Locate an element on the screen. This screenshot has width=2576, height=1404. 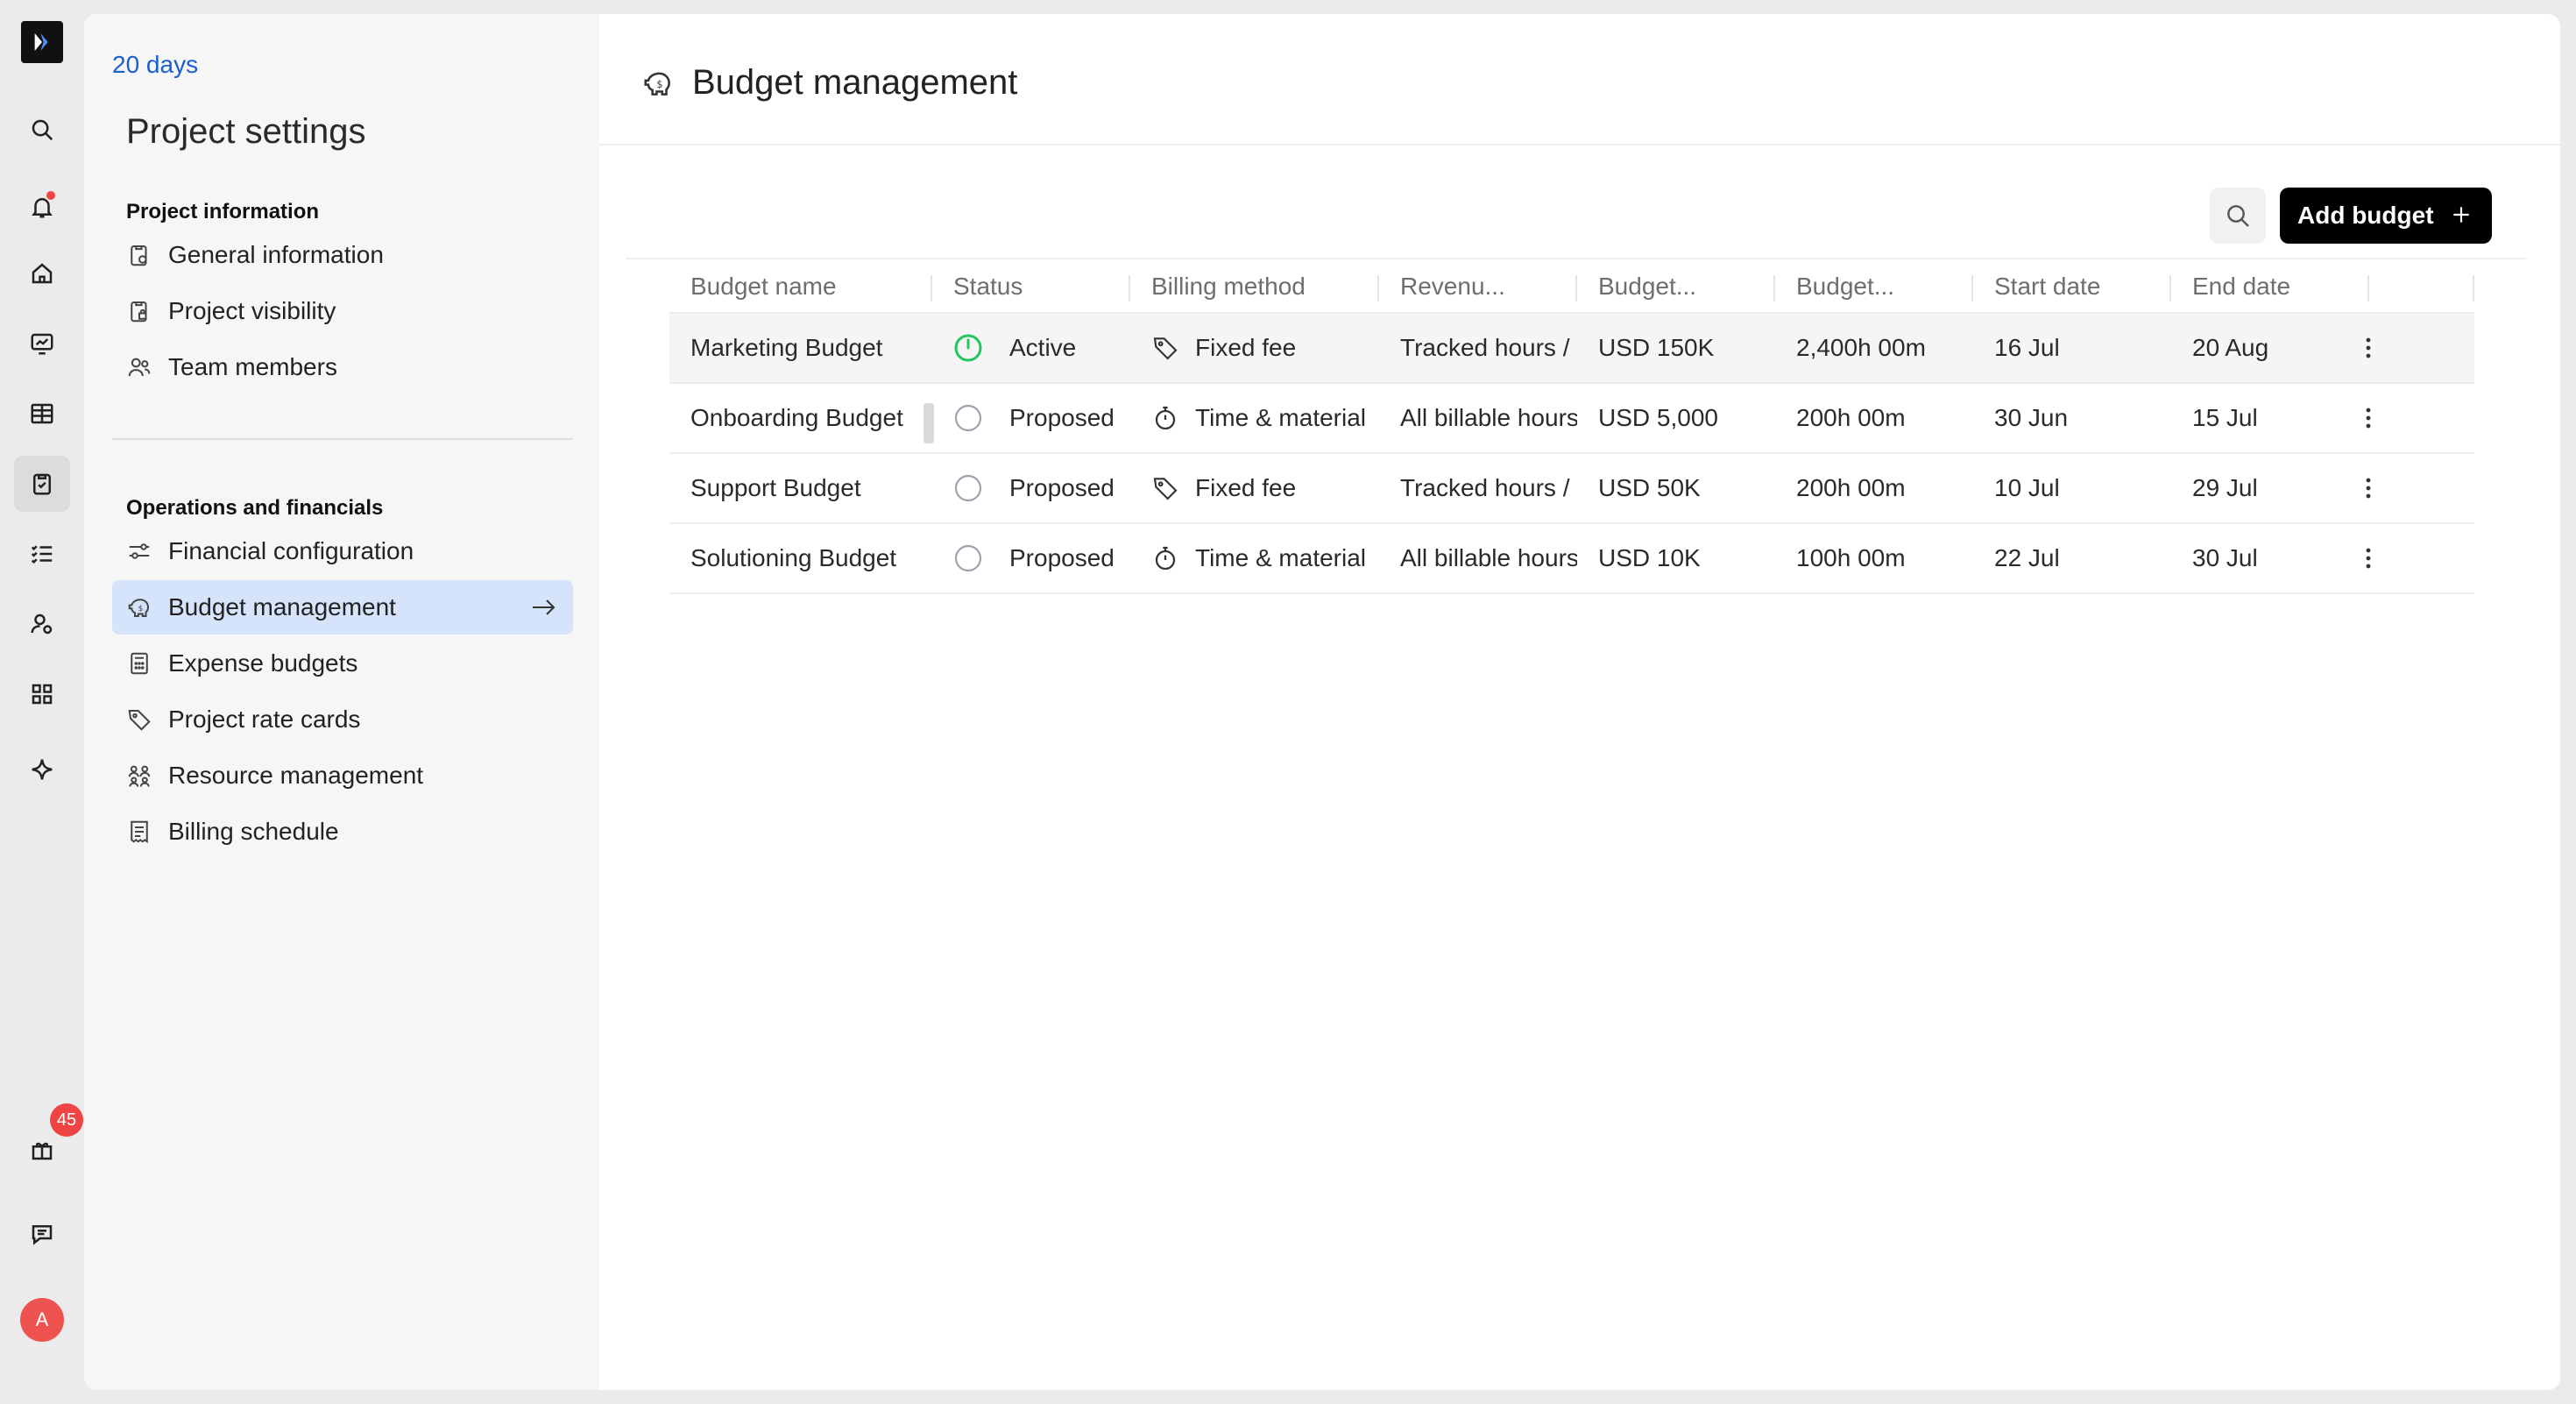
nav-item-financial-configuration: Financial configuration is located at coordinates (342, 551).